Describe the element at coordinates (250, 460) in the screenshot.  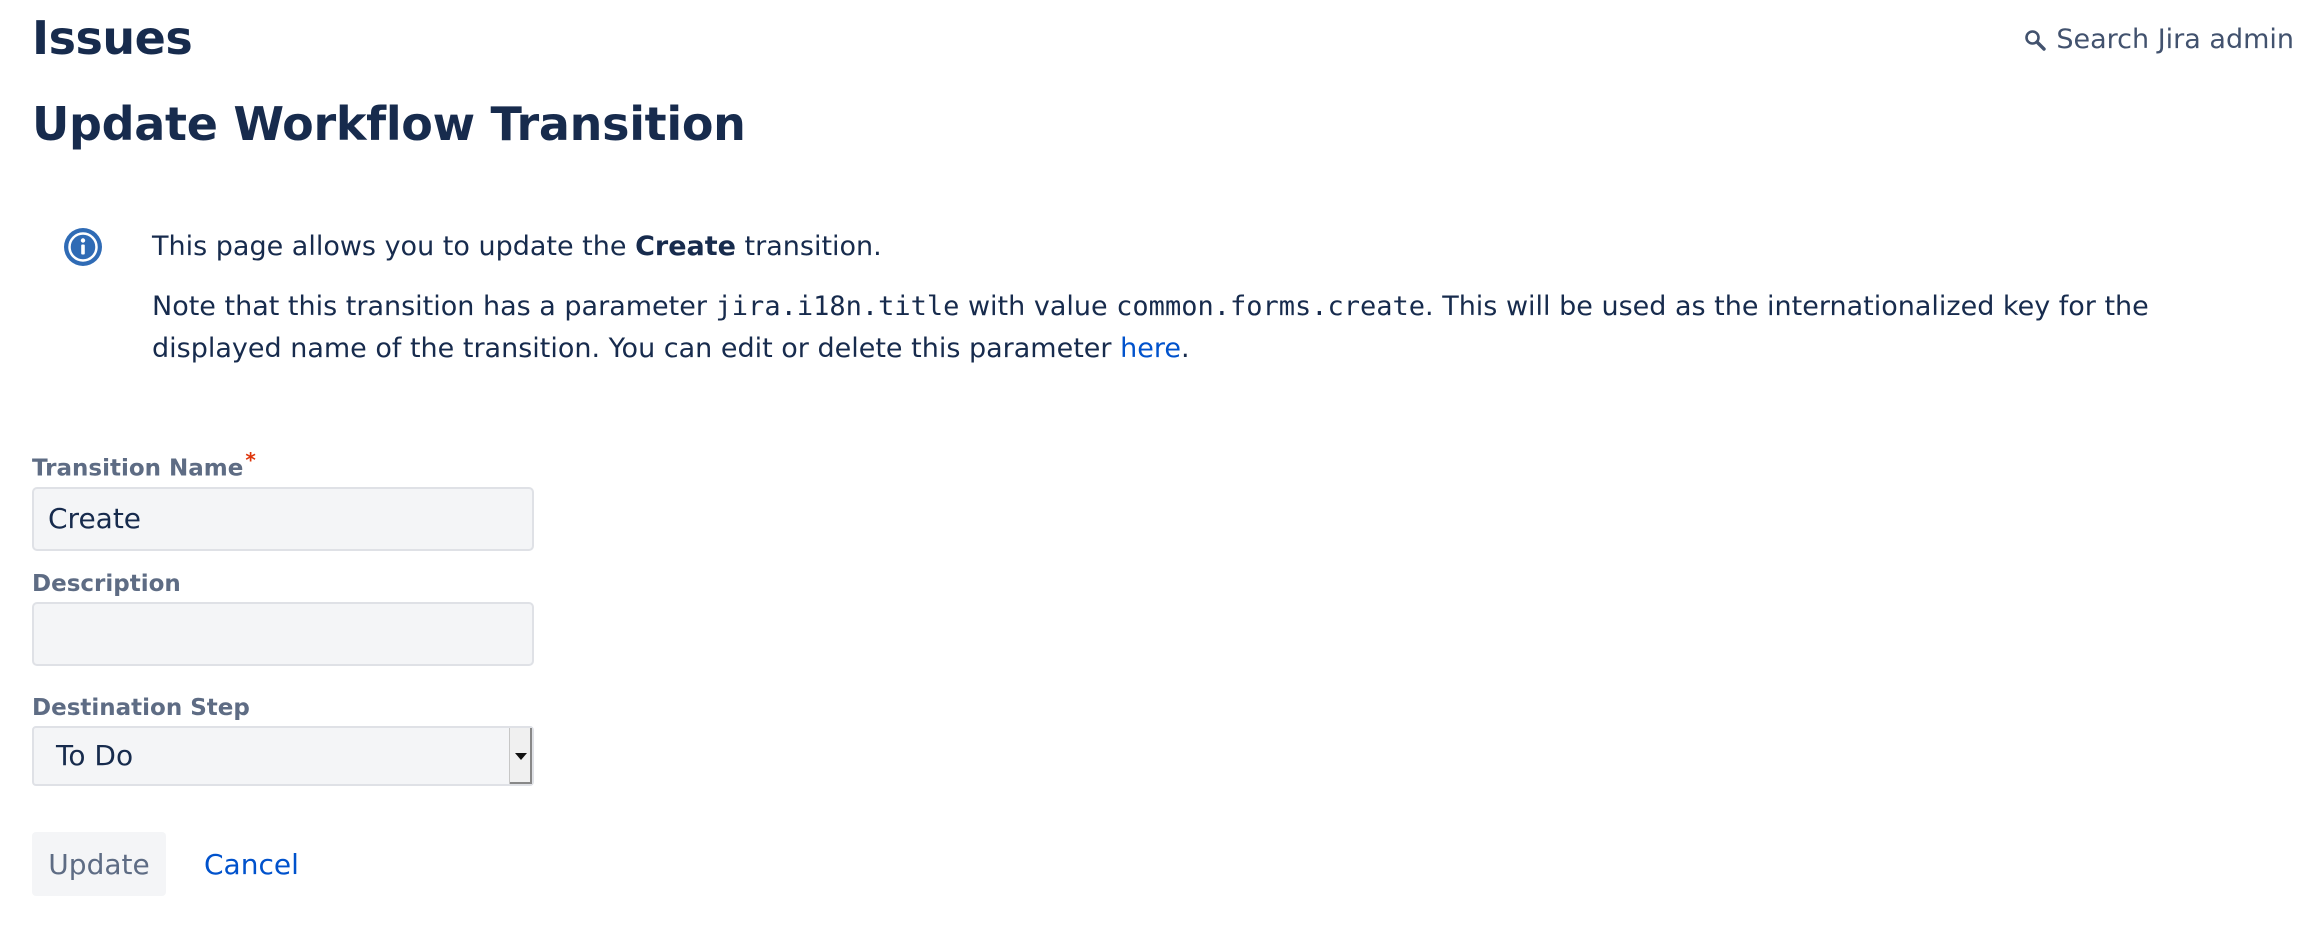
I see `required-marker: *` at that location.